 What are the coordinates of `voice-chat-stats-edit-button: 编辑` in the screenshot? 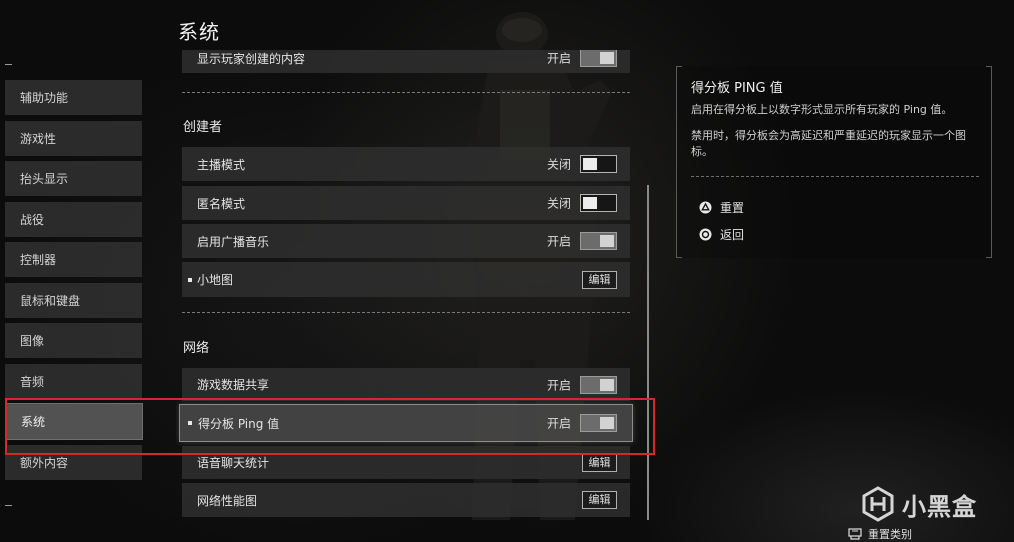 It's located at (599, 462).